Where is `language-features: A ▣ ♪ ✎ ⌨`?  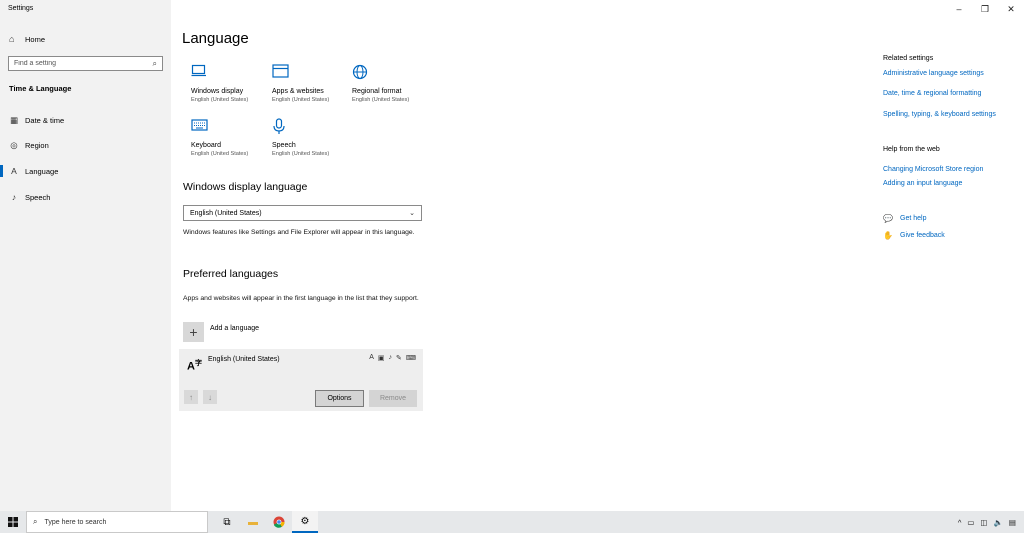 language-features: A ▣ ♪ ✎ ⌨ is located at coordinates (392, 358).